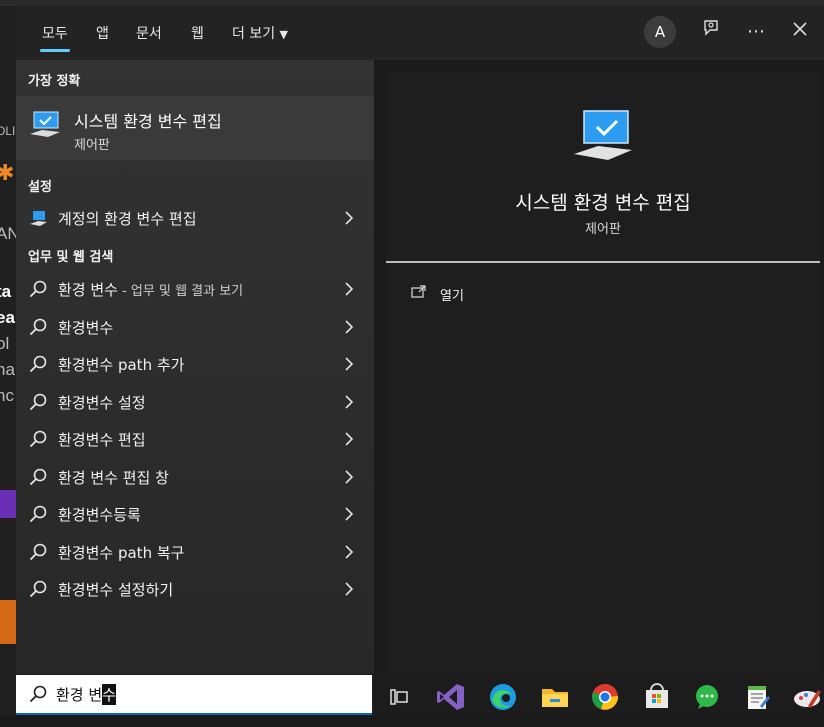  What do you see at coordinates (6, 291) in the screenshot?
I see `bg-text-fragment: ta` at bounding box center [6, 291].